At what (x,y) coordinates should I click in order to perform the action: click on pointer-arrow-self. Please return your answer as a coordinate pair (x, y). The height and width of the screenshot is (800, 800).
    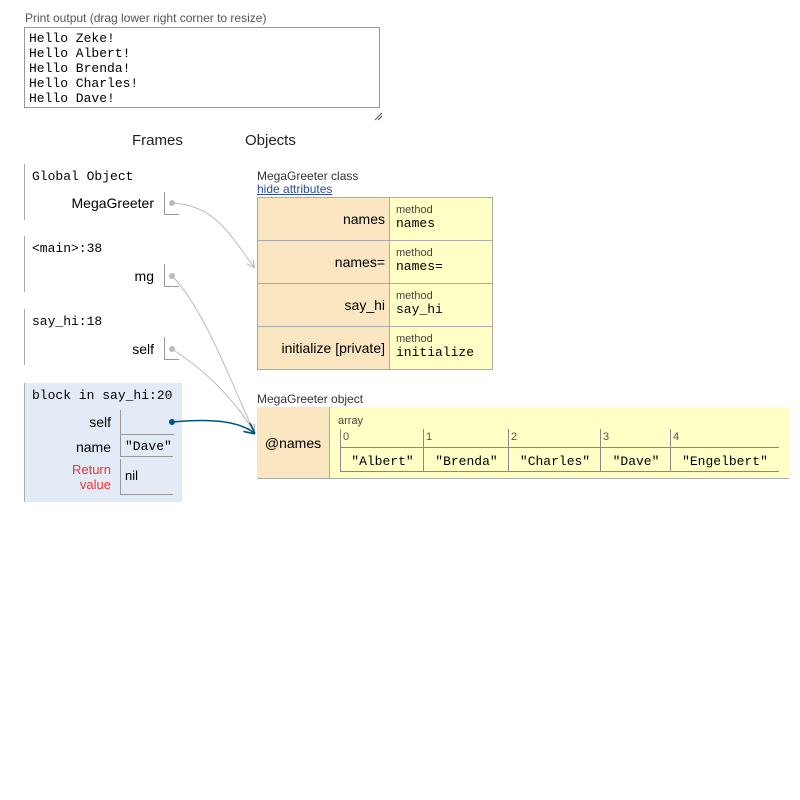
    Looking at the image, I should click on (212, 390).